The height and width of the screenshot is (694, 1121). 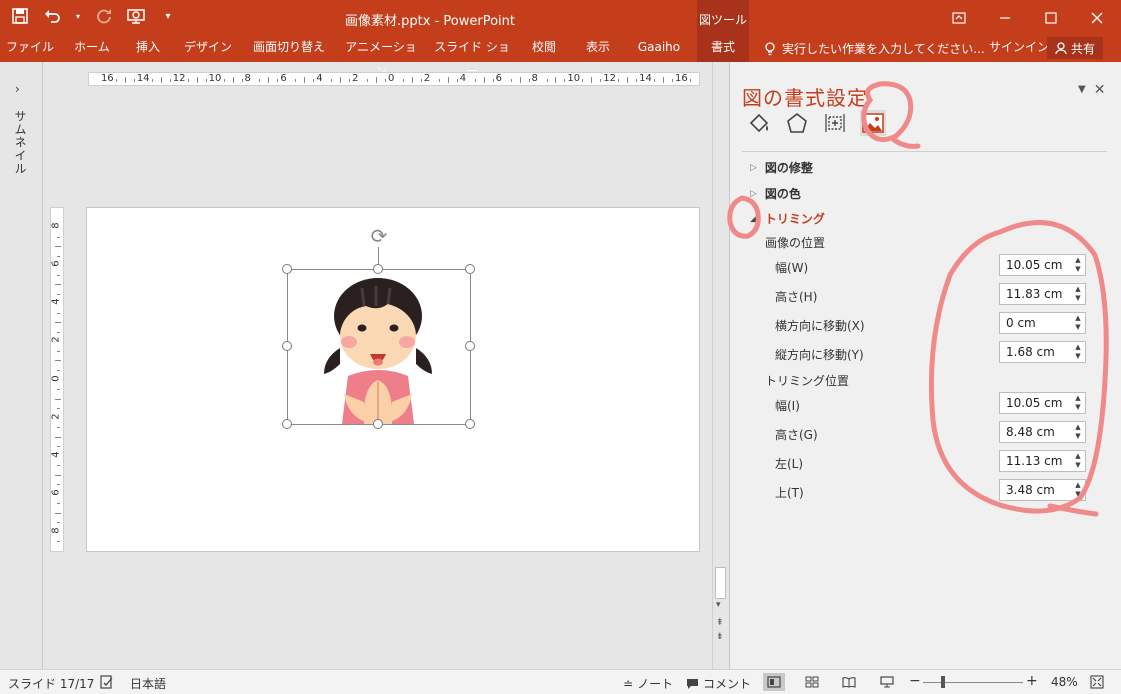 I want to click on section-crop: ◢ トリミング, so click(x=787, y=218).